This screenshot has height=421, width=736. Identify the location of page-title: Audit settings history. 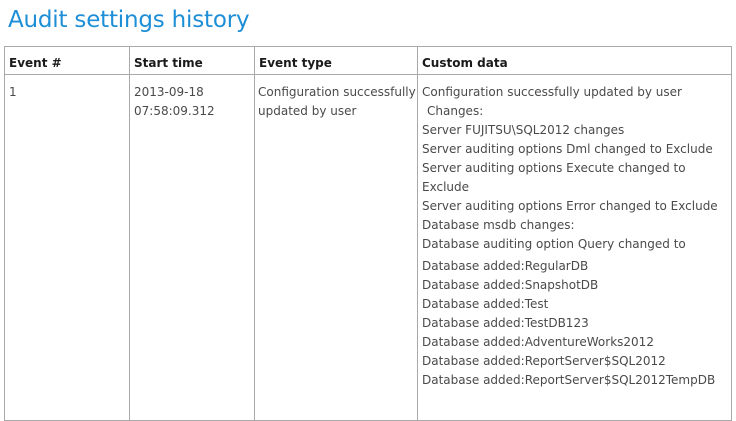
(129, 20).